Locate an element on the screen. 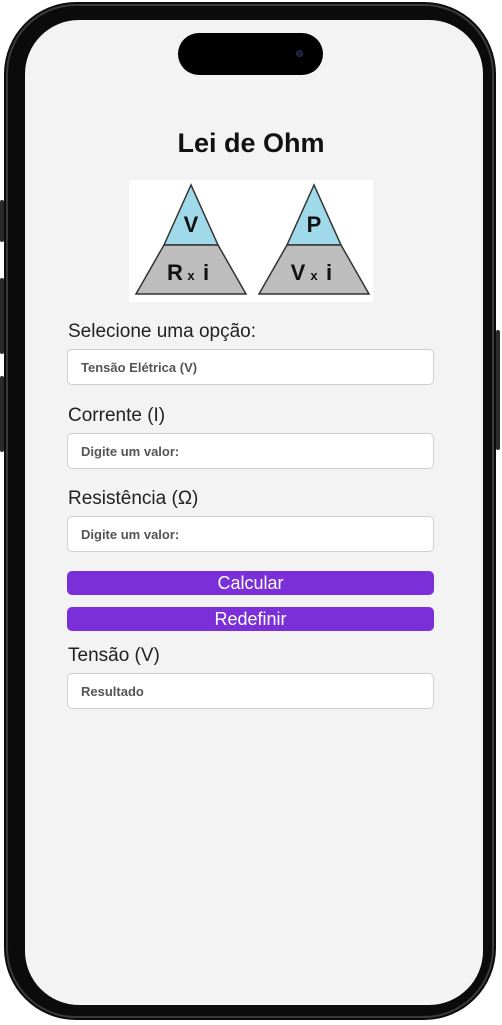 Image resolution: width=502 pixels, height=1025 pixels. page-title: Lei de Ohm is located at coordinates (251, 143).